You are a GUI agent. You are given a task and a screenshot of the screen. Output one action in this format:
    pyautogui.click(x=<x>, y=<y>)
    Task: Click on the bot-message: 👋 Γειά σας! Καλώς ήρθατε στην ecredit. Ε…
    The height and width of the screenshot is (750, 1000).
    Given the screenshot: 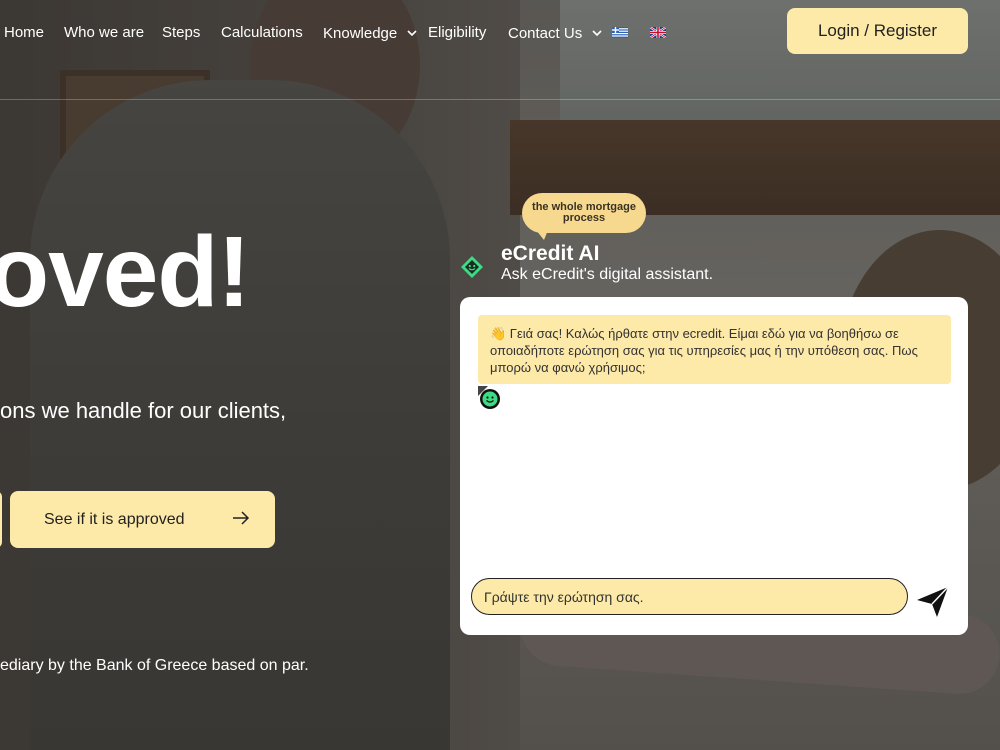 What is the action you would take?
    pyautogui.click(x=714, y=349)
    